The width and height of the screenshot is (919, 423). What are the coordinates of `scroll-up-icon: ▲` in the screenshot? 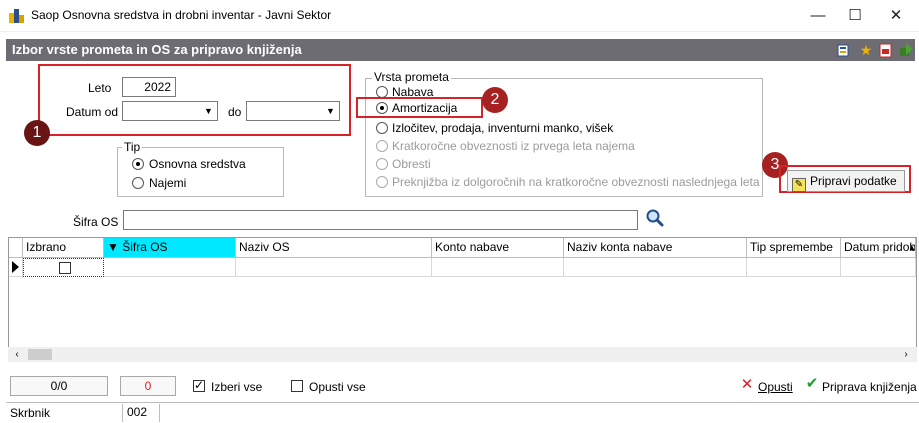 It's located at (912, 248).